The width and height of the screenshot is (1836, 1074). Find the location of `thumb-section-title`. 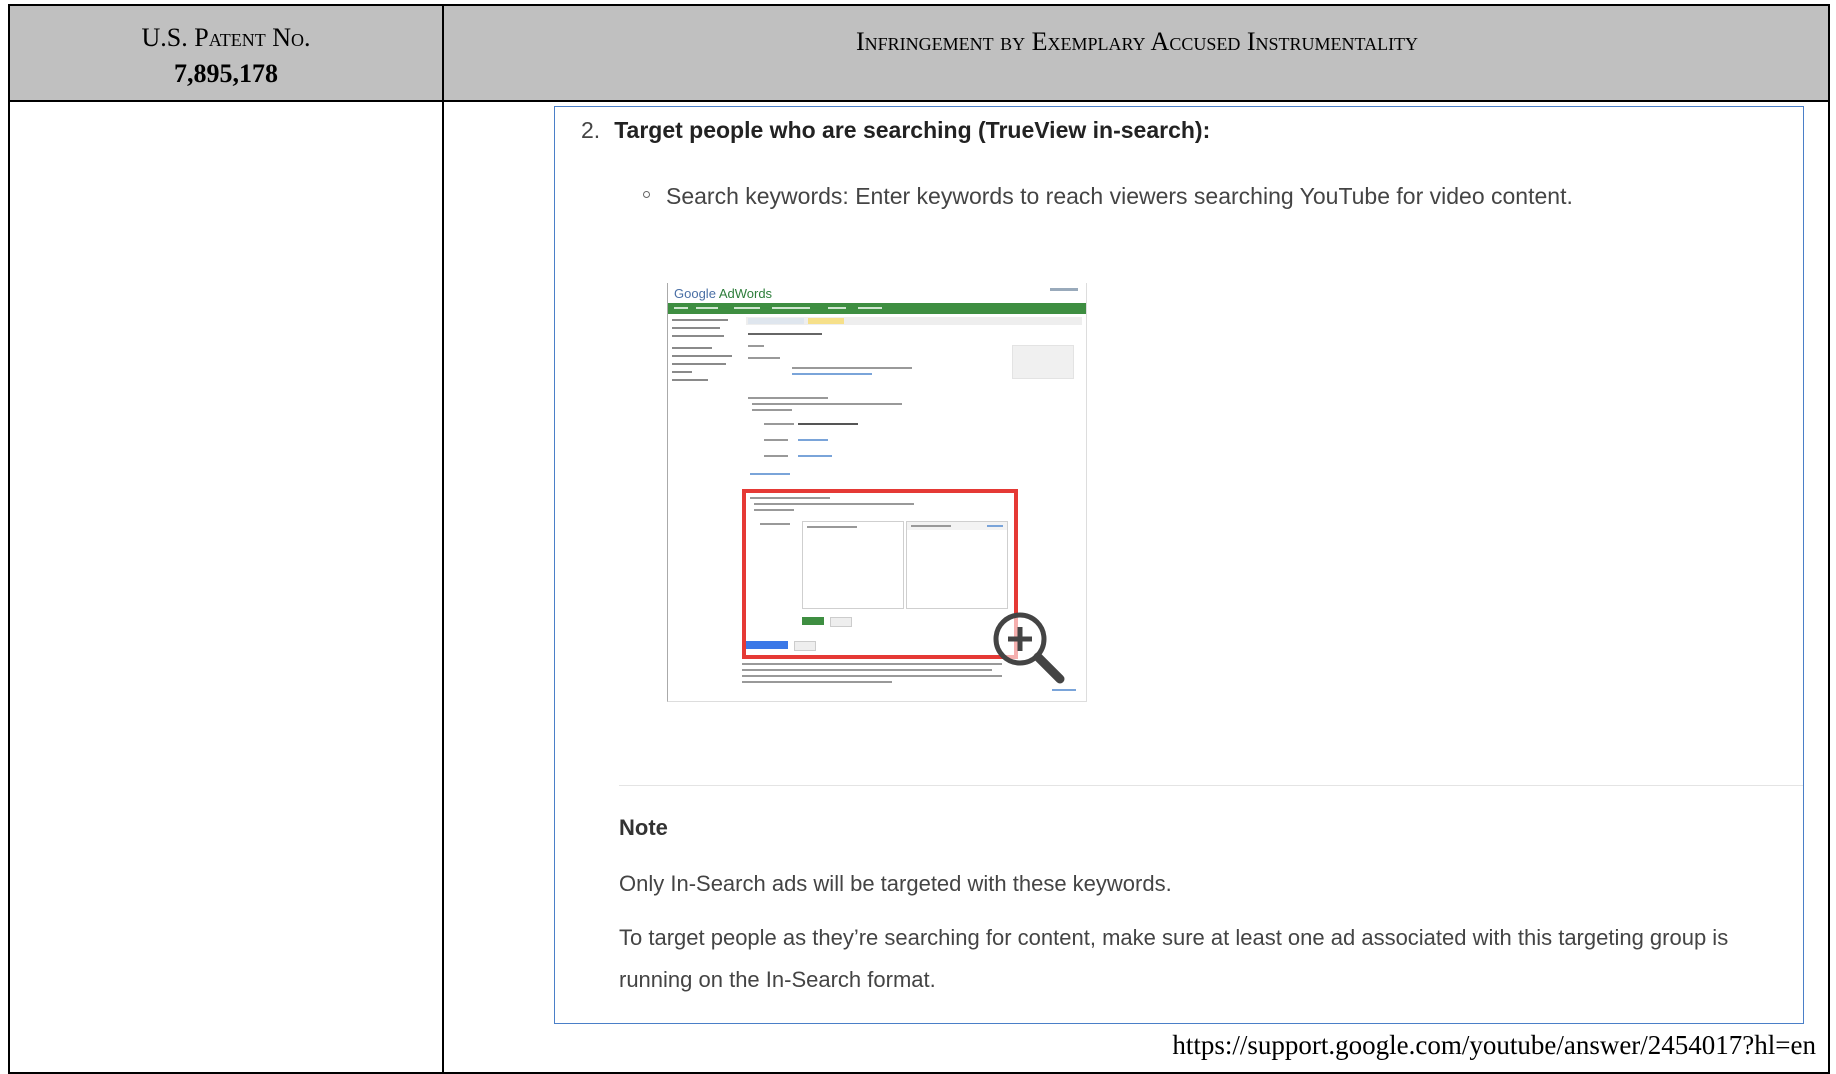

thumb-section-title is located at coordinates (785, 334).